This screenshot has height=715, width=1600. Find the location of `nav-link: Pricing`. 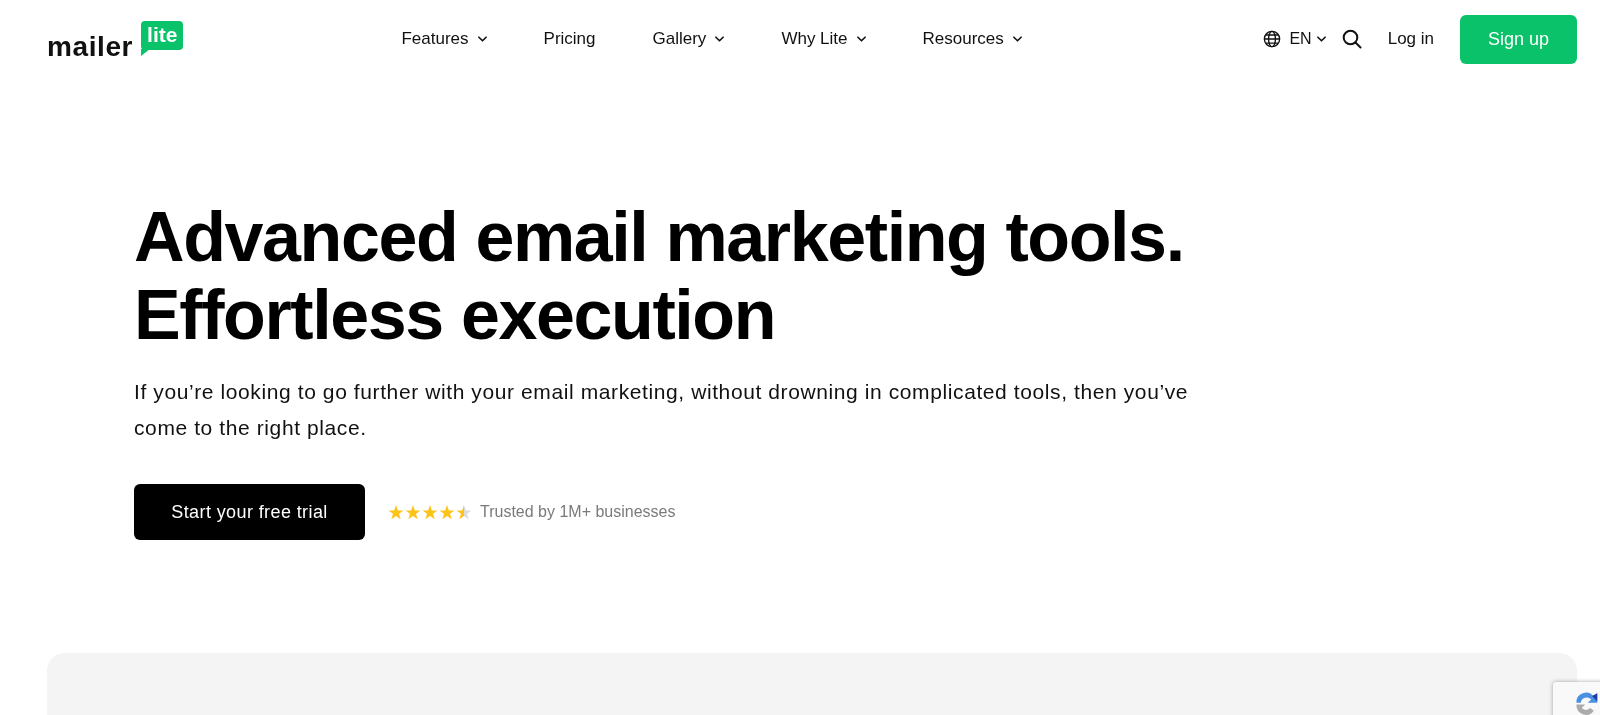

nav-link: Pricing is located at coordinates (569, 39).